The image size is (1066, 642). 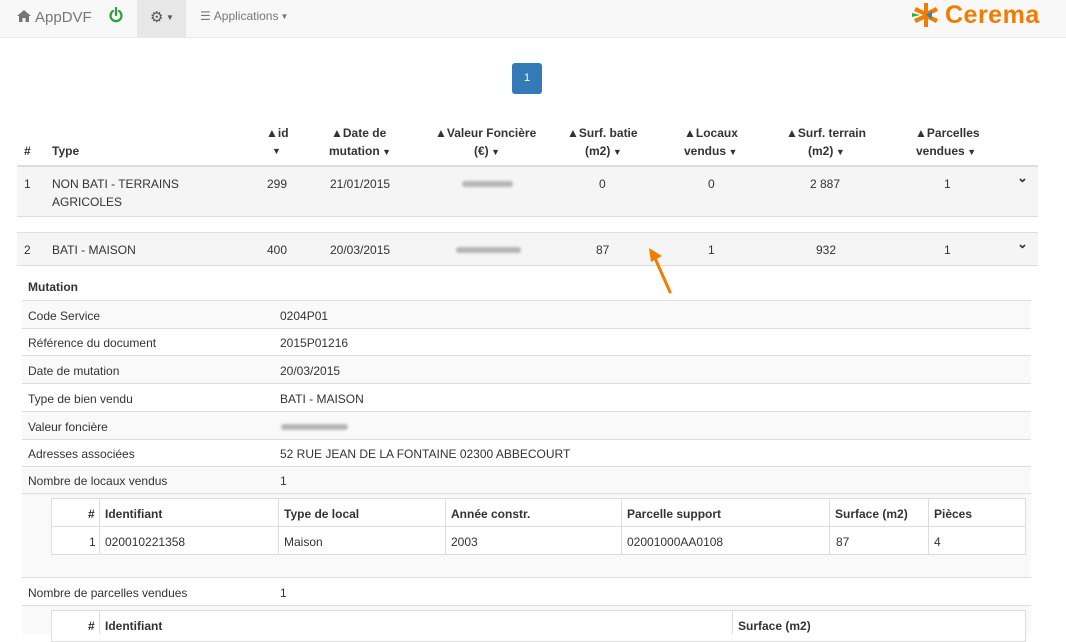 I want to click on locaux-col-annee: Année constr., so click(x=491, y=514).